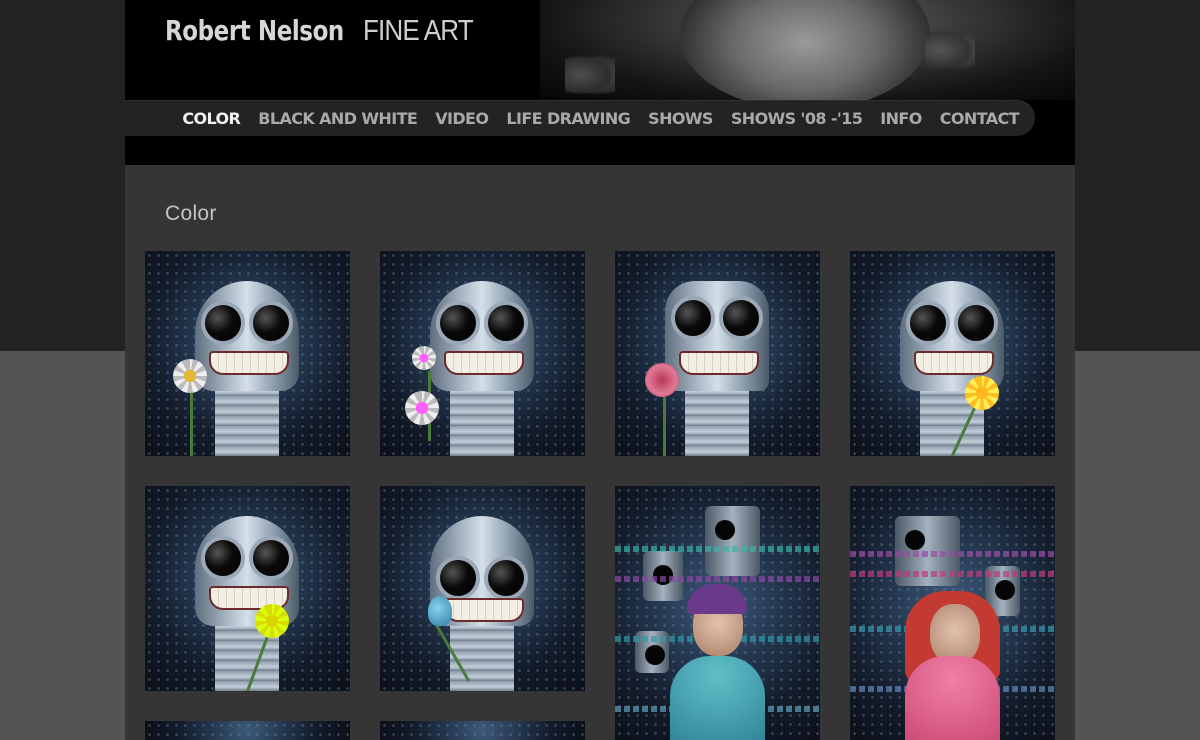 The width and height of the screenshot is (1200, 740). Describe the element at coordinates (732, 541) in the screenshot. I see `robot-head` at that location.